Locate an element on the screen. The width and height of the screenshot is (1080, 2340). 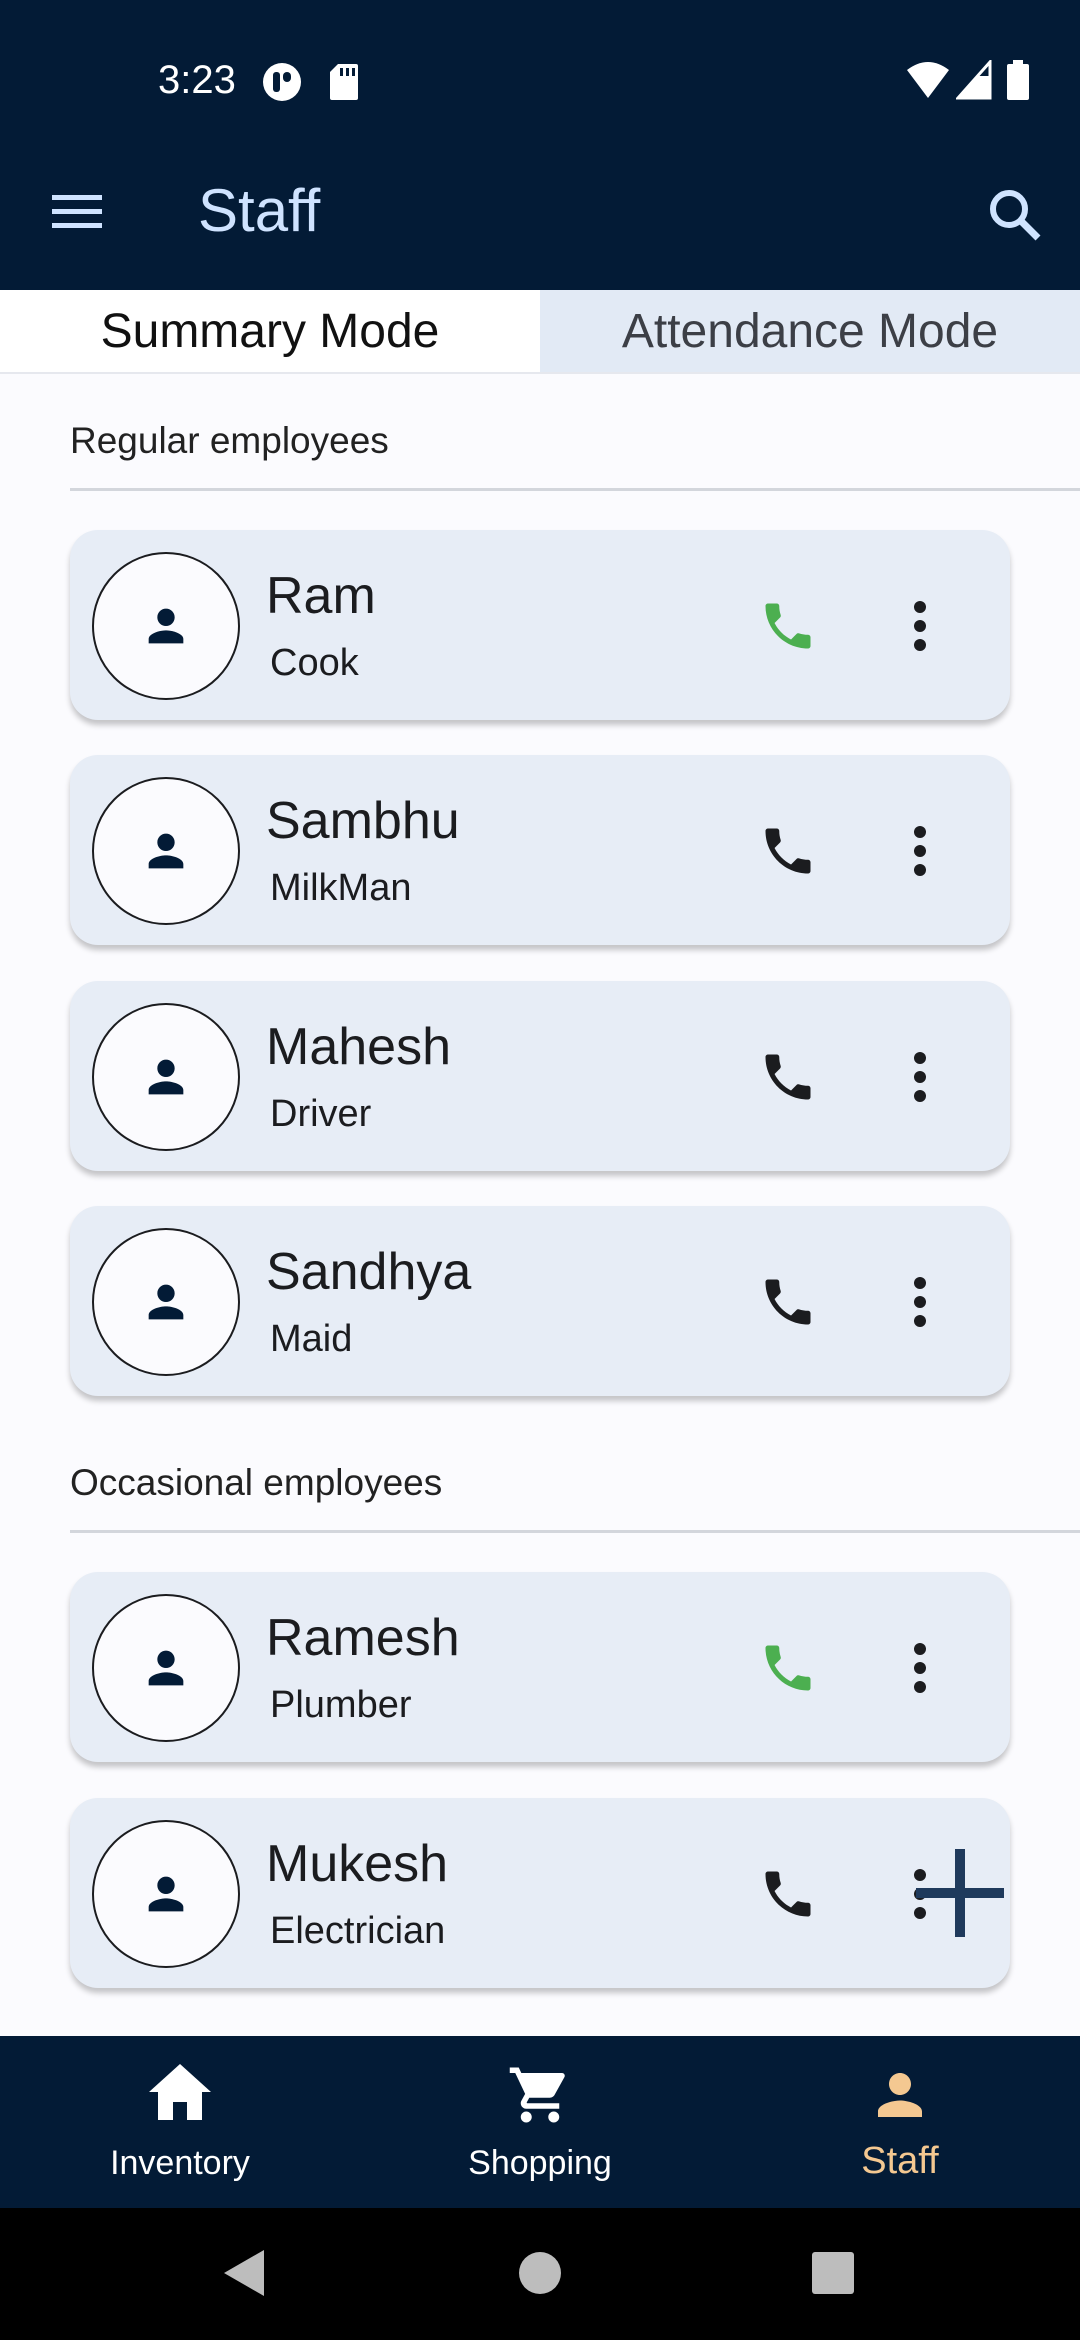
search-icon is located at coordinates (1015, 215).